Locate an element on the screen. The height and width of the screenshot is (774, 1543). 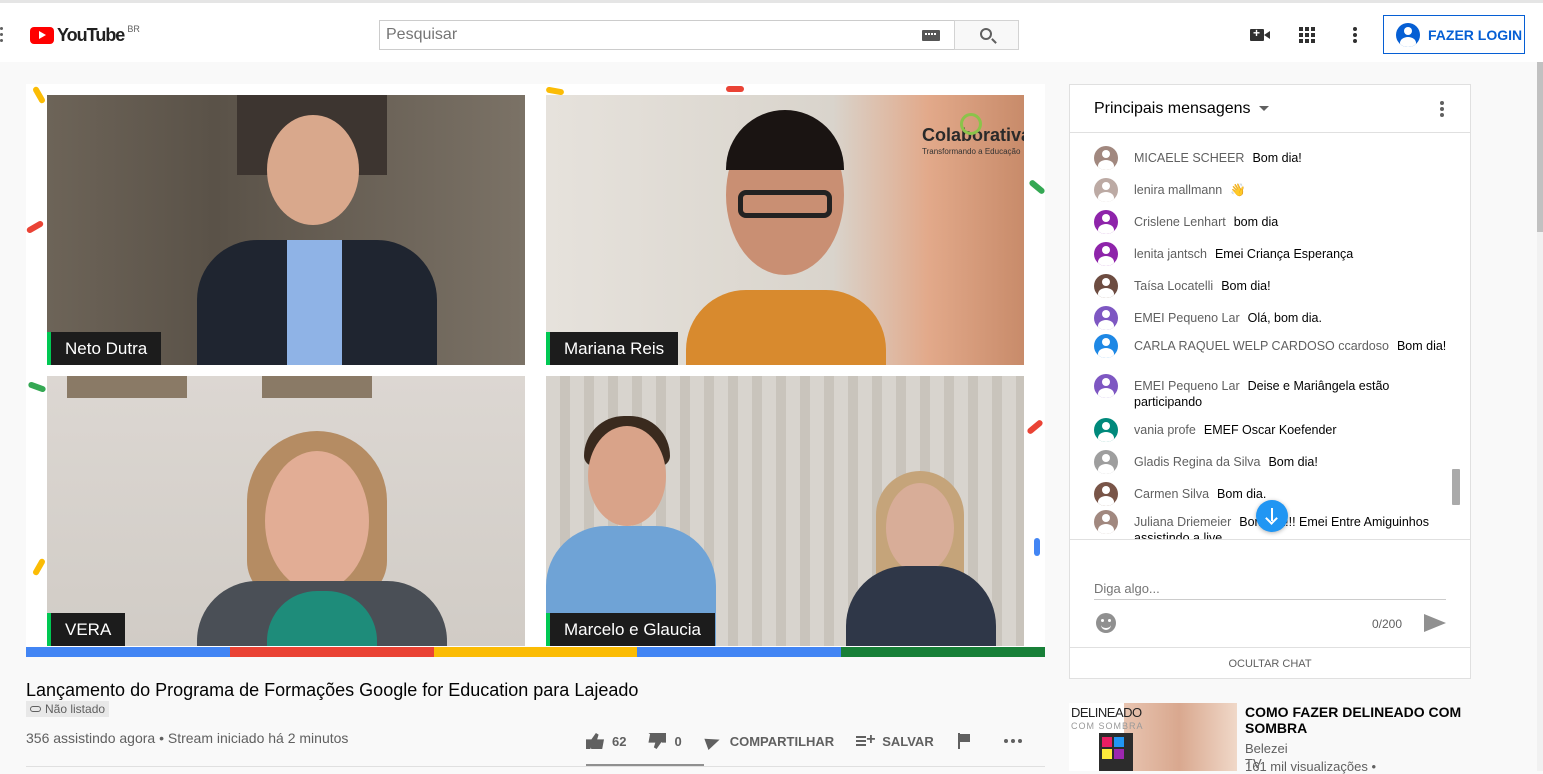
share-button: COMPARTILHAR is located at coordinates (769, 741).